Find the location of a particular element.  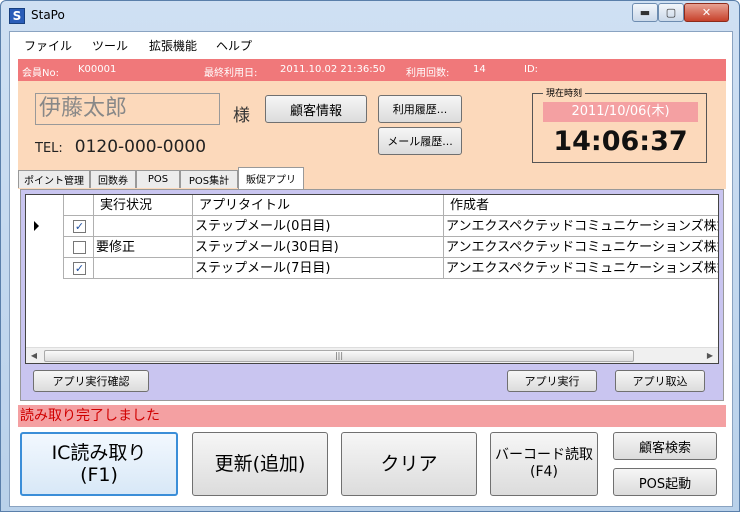

app-exec-button: アプリ実行 is located at coordinates (552, 381).